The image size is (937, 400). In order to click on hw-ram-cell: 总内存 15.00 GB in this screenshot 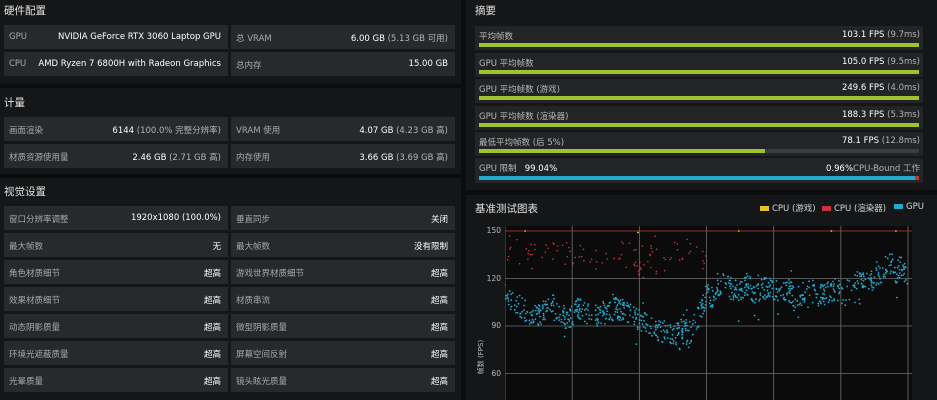, I will do `click(343, 64)`.